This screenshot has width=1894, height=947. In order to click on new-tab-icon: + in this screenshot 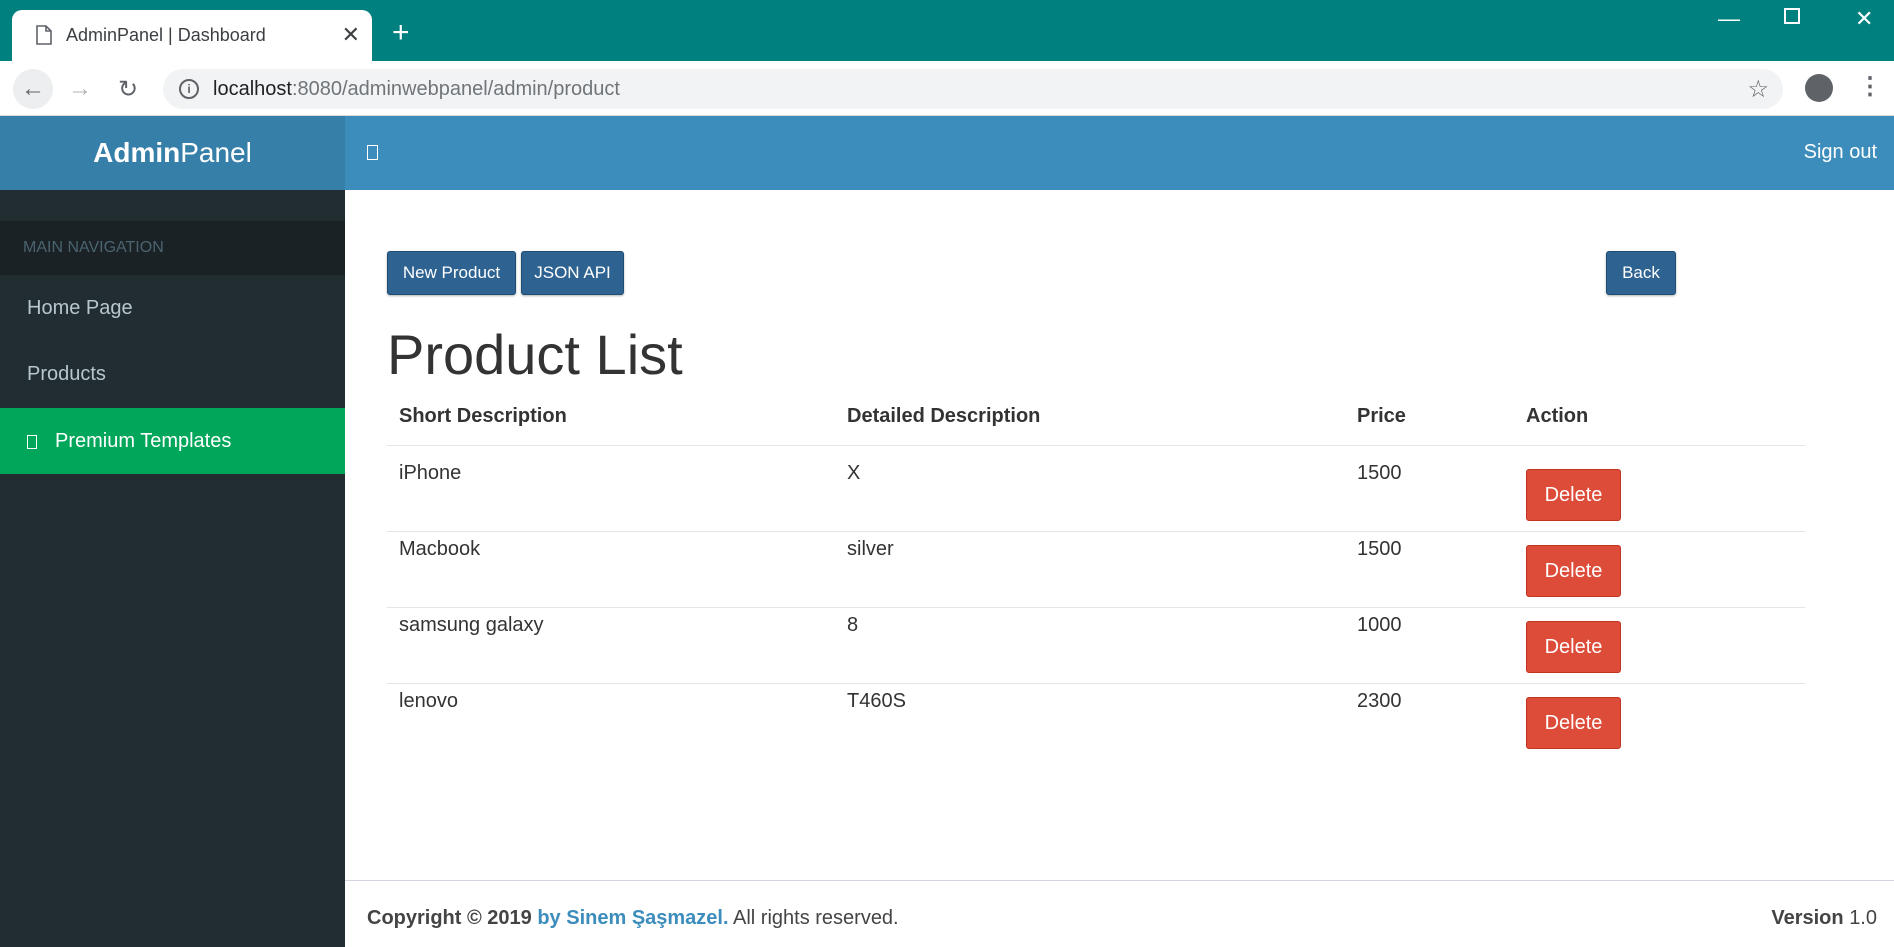, I will do `click(401, 33)`.